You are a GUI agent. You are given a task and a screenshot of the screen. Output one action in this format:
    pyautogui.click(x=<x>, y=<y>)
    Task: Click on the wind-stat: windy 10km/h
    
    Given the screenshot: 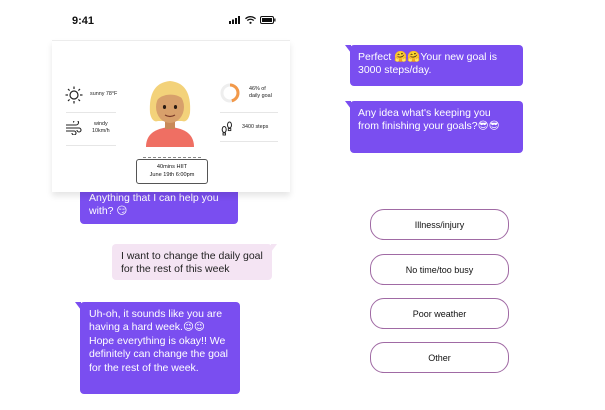 What is the action you would take?
    pyautogui.click(x=87, y=128)
    